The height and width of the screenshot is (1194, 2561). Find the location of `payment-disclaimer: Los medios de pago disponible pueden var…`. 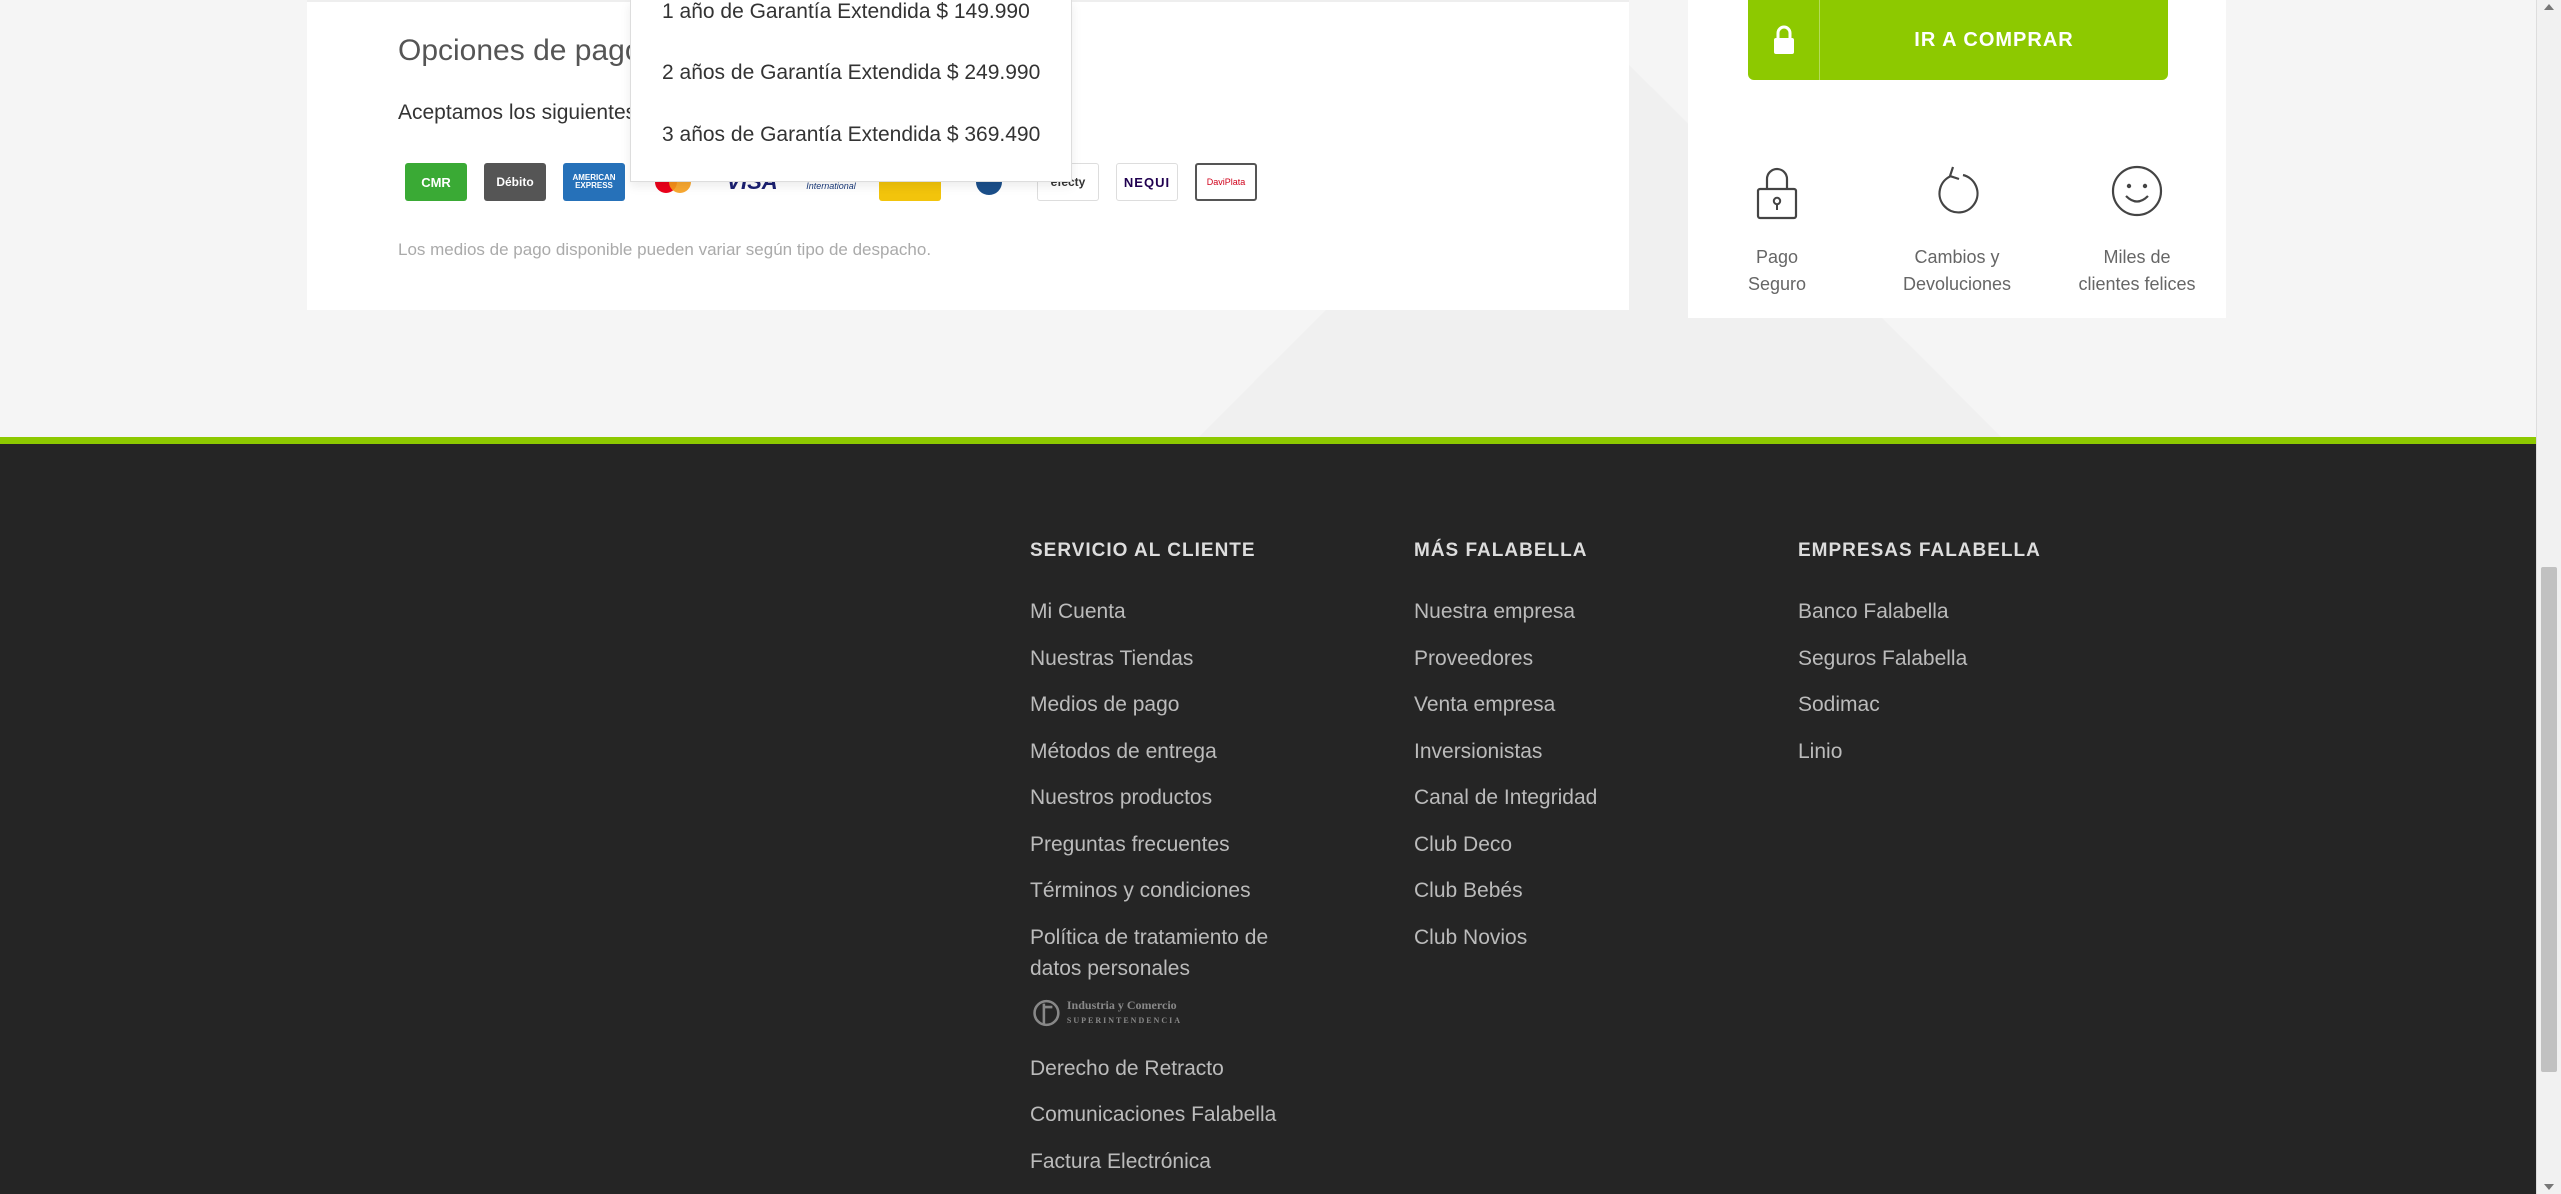

payment-disclaimer: Los medios de pago disponible pueden var… is located at coordinates (665, 249).